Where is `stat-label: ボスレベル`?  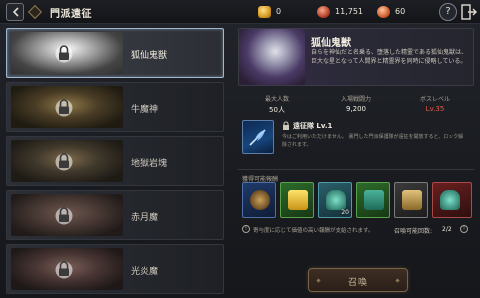
stat-label: ボスレベル is located at coordinates (434, 99).